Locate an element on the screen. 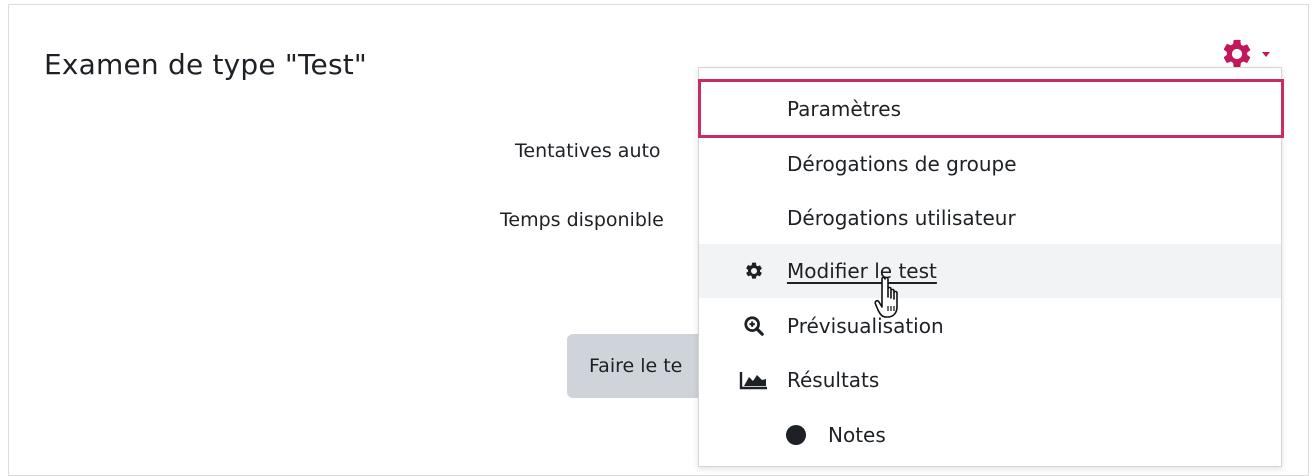 The height and width of the screenshot is (476, 1315). menu-item-label: Dérogations de groupe is located at coordinates (902, 164).